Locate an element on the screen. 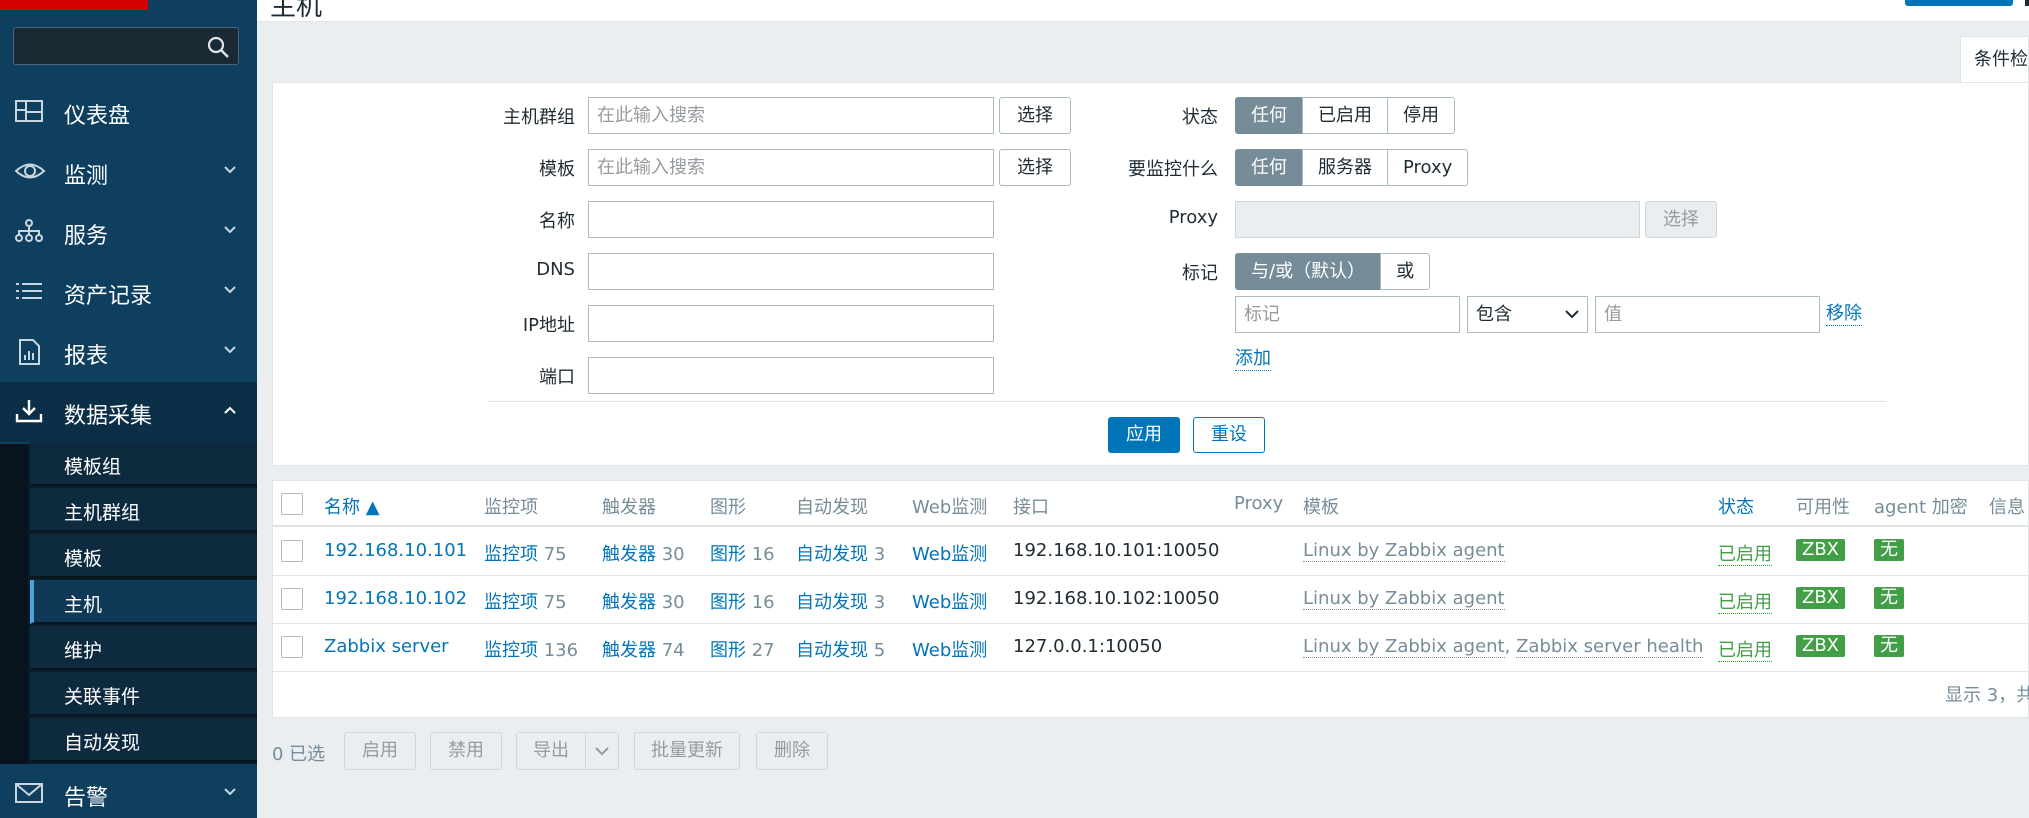 The width and height of the screenshot is (2029, 818). host-name-link: 192.168.10.102 is located at coordinates (395, 598).